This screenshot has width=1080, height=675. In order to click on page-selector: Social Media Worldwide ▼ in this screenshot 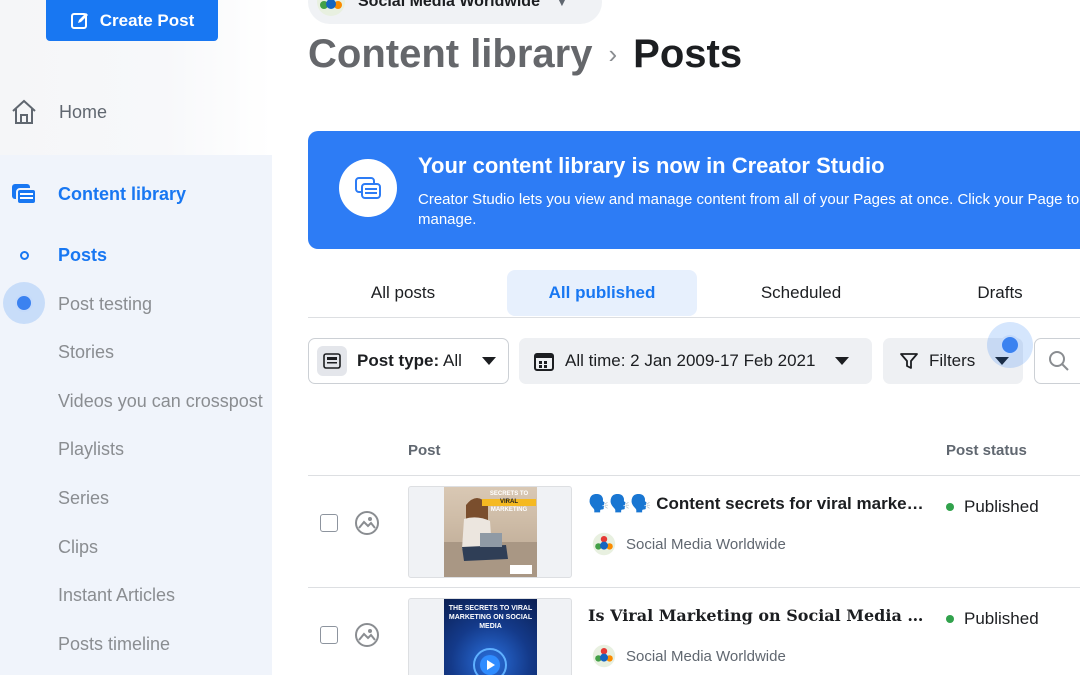, I will do `click(455, 12)`.